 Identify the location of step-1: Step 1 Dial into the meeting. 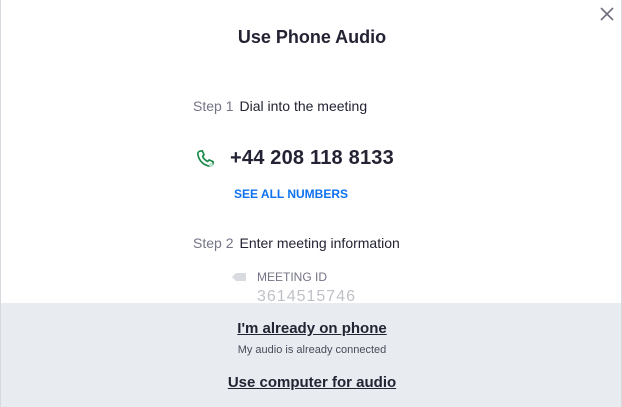
(280, 106).